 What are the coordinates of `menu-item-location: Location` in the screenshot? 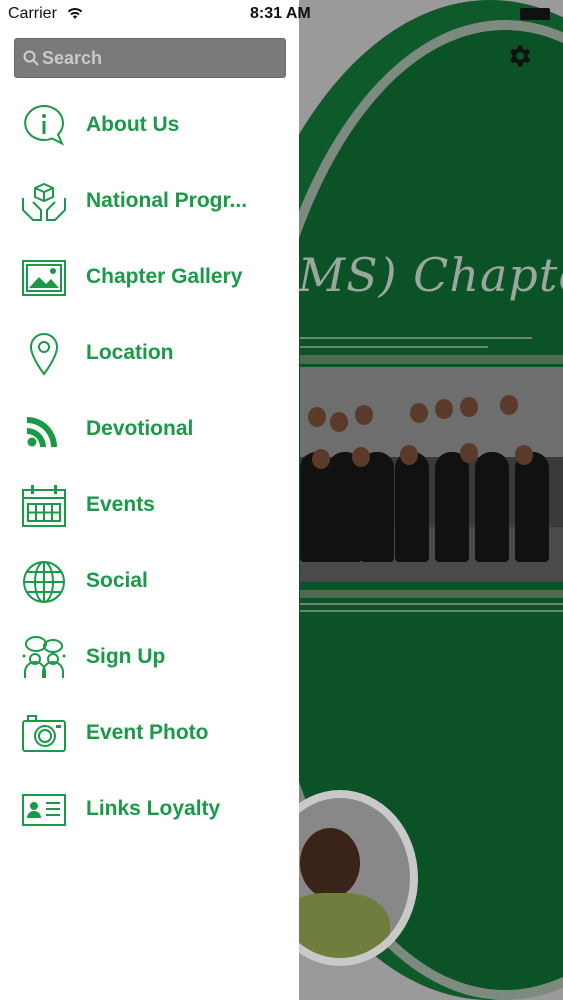 It's located at (149, 354).